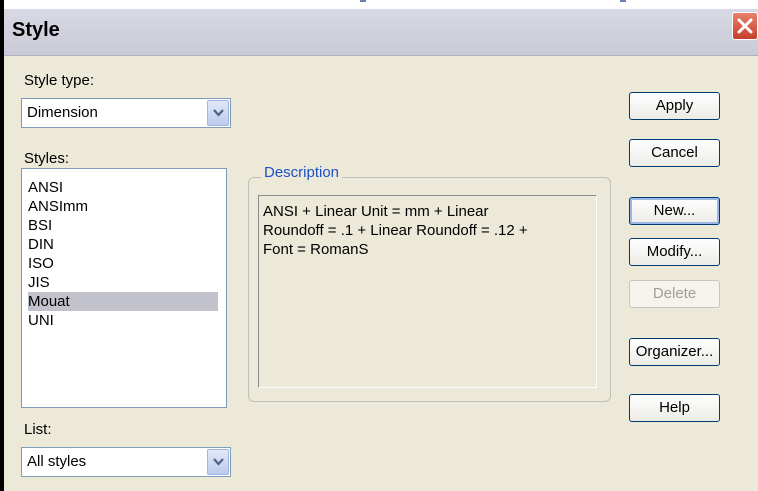  I want to click on list-filter-dropdown-button, so click(218, 462).